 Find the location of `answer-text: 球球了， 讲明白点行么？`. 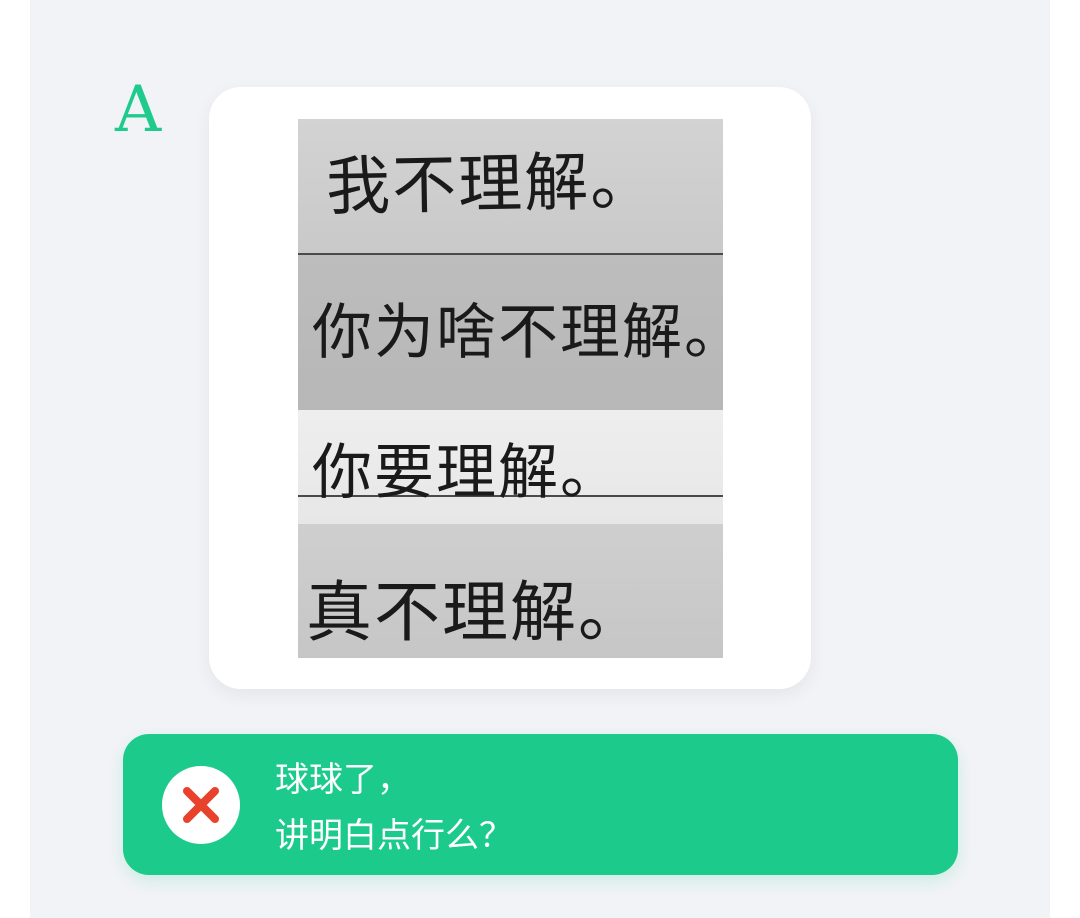

answer-text: 球球了， 讲明白点行么？ is located at coordinates (394, 808).